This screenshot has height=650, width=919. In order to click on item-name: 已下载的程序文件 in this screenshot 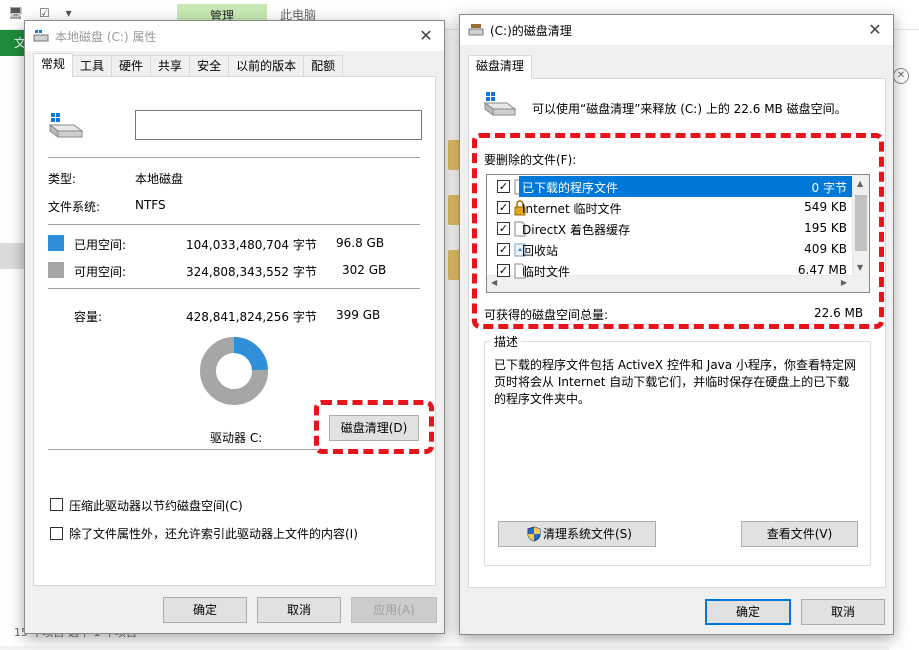, I will do `click(570, 188)`.